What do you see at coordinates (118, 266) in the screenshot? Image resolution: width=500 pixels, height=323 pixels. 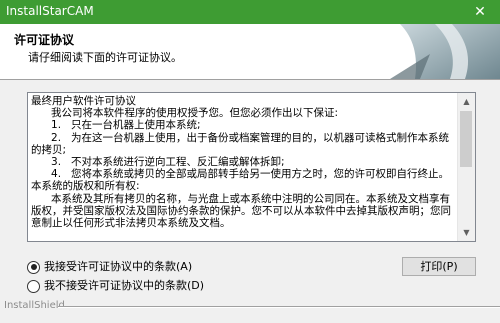 I see `accept-label: 我接受许可证协议中的条款(A)` at bounding box center [118, 266].